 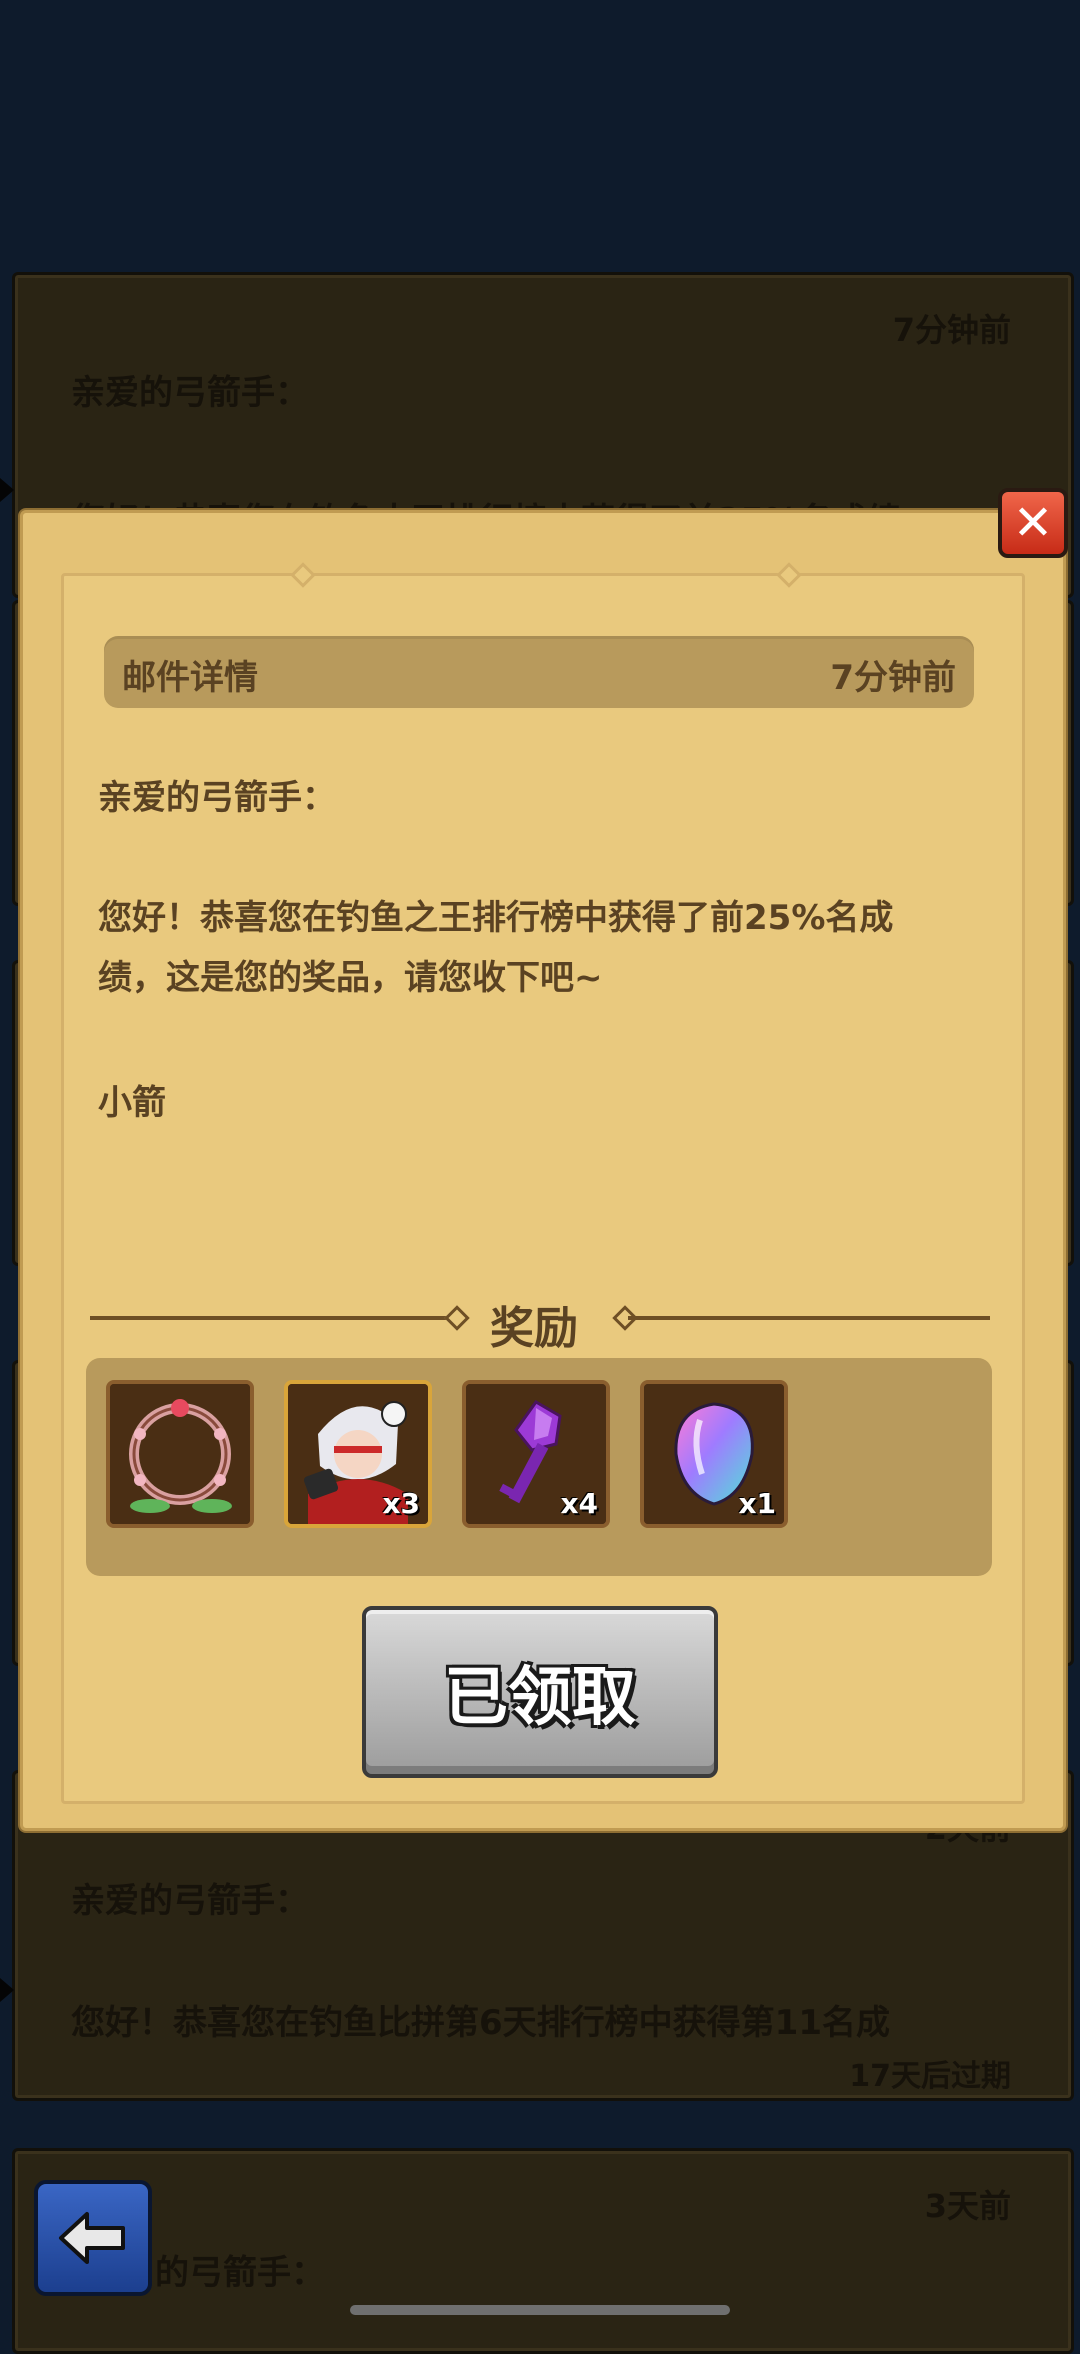 What do you see at coordinates (240, 2273) in the screenshot?
I see `mail-greeting: 的弓箭手：` at bounding box center [240, 2273].